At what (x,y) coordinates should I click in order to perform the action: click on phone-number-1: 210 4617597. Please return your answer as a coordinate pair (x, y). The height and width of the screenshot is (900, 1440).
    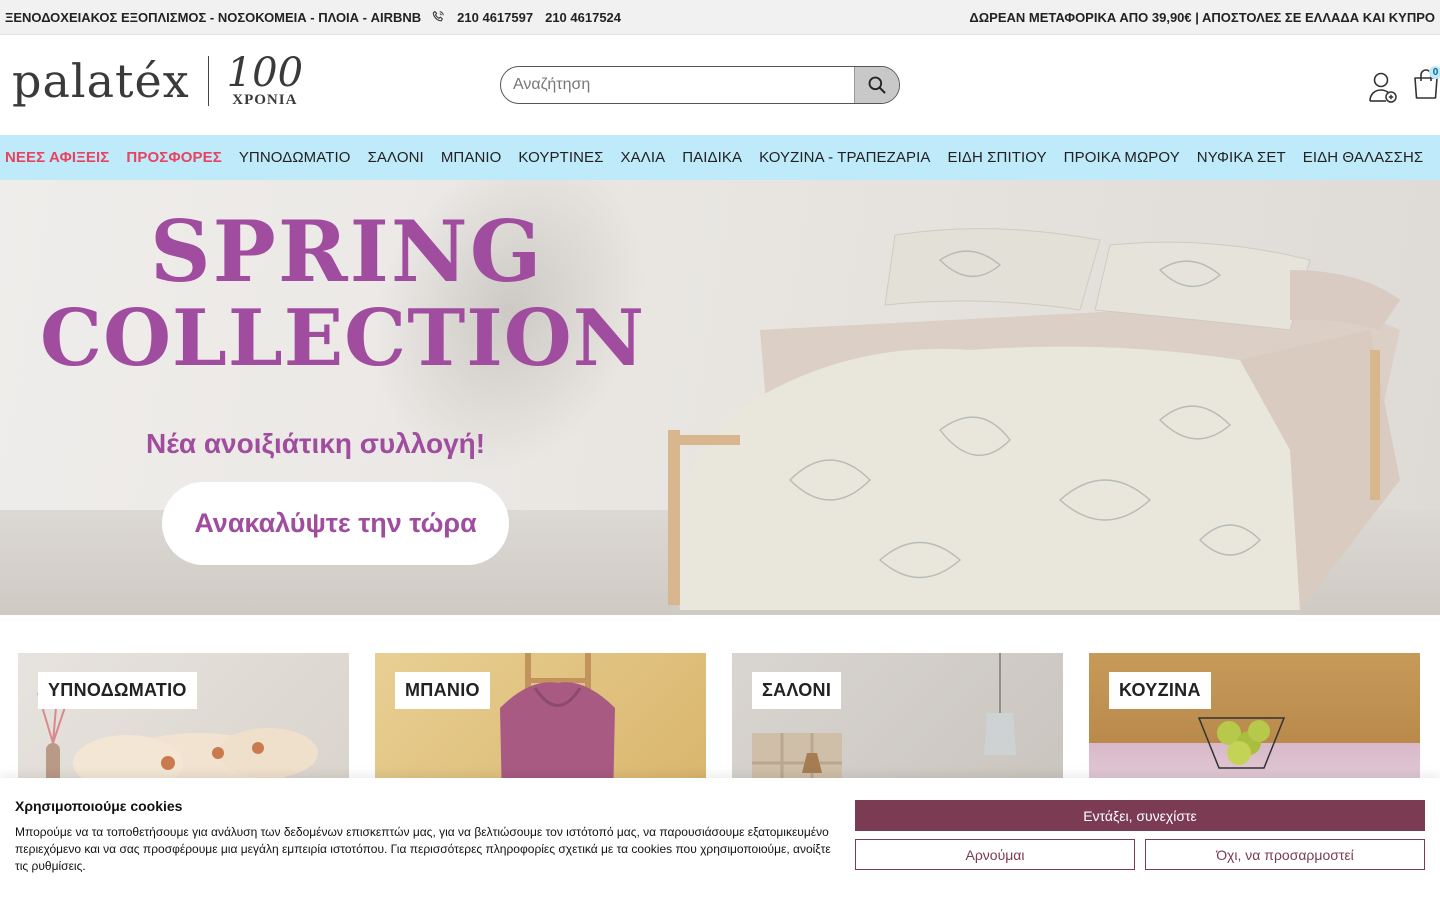
    Looking at the image, I should click on (495, 17).